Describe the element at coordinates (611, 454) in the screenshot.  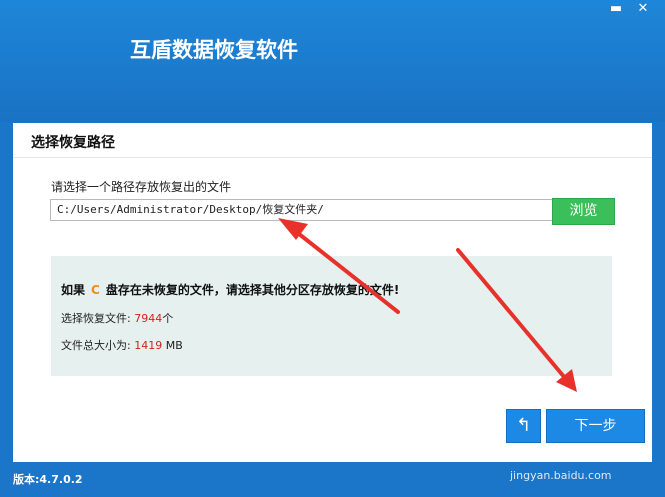
I see `watermark-jingyan: 经验` at that location.